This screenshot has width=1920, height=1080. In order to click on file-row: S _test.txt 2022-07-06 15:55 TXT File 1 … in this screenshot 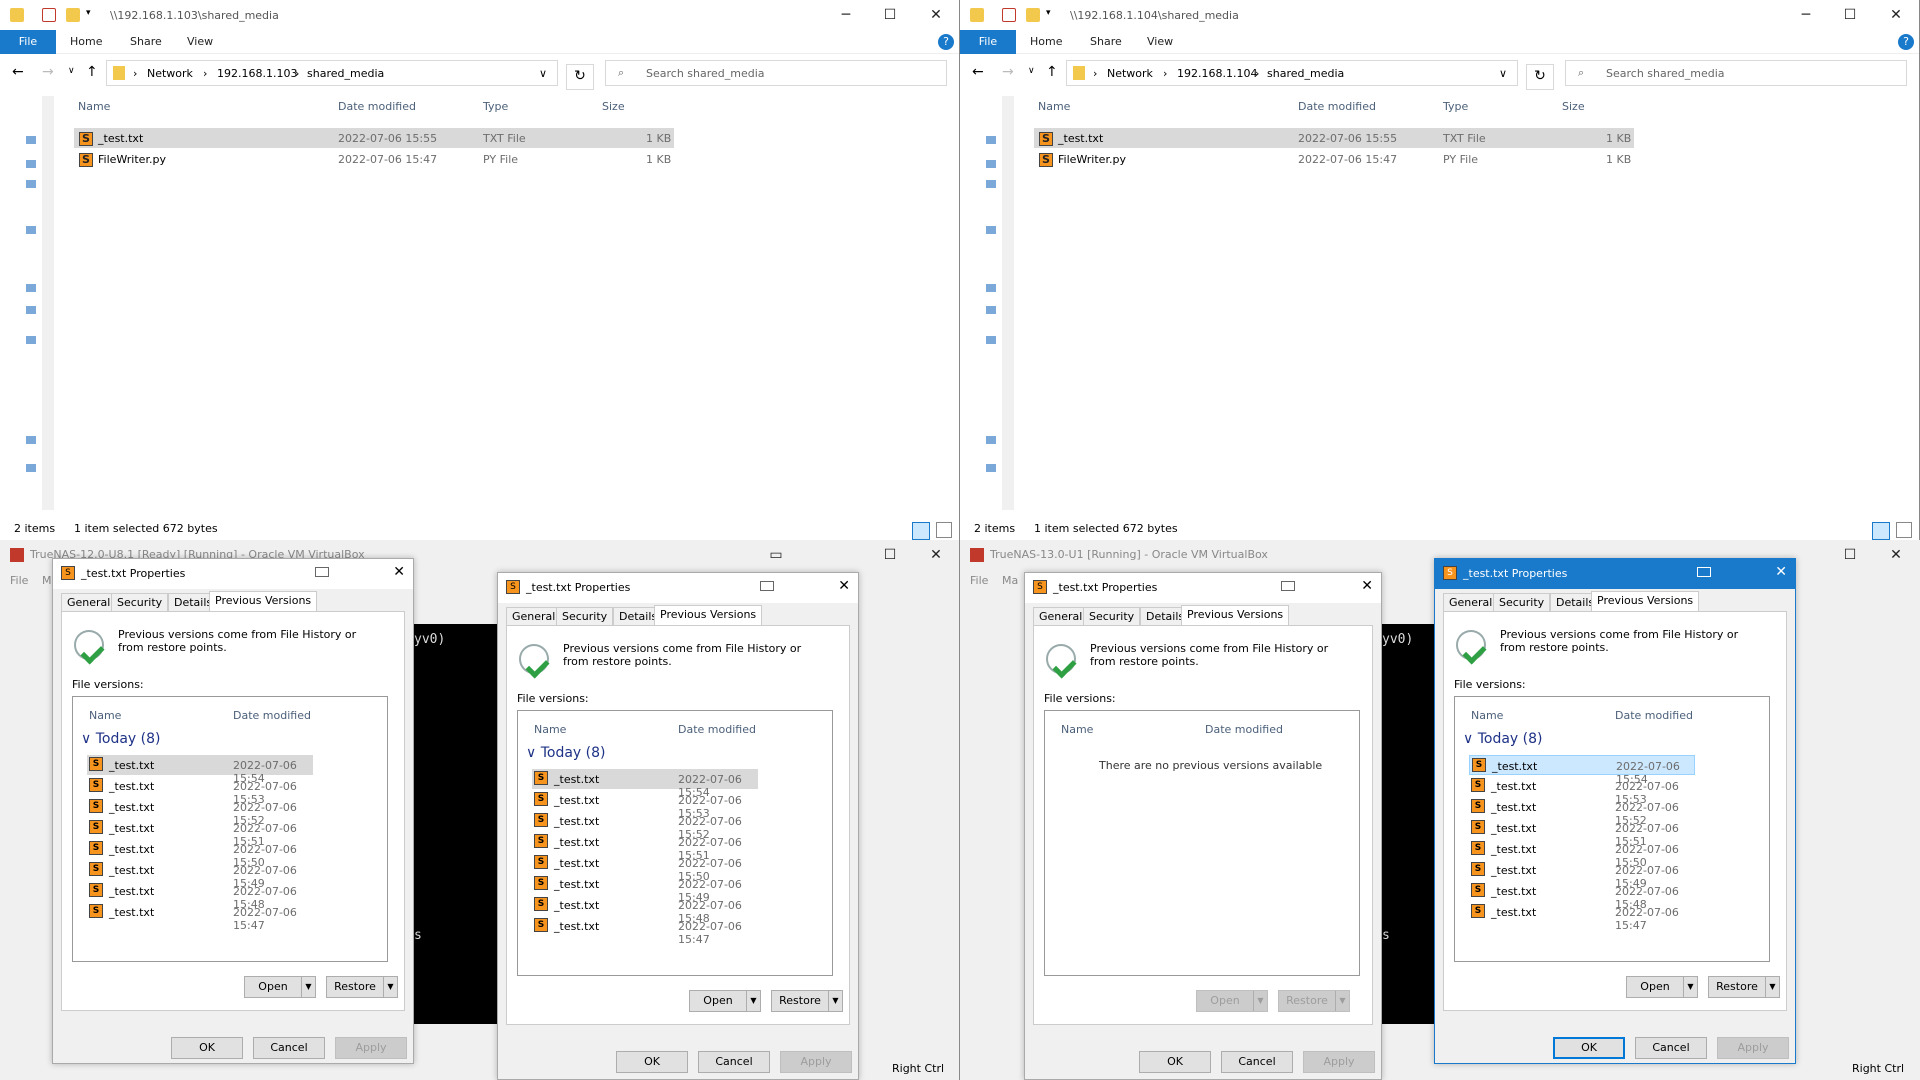, I will do `click(374, 138)`.